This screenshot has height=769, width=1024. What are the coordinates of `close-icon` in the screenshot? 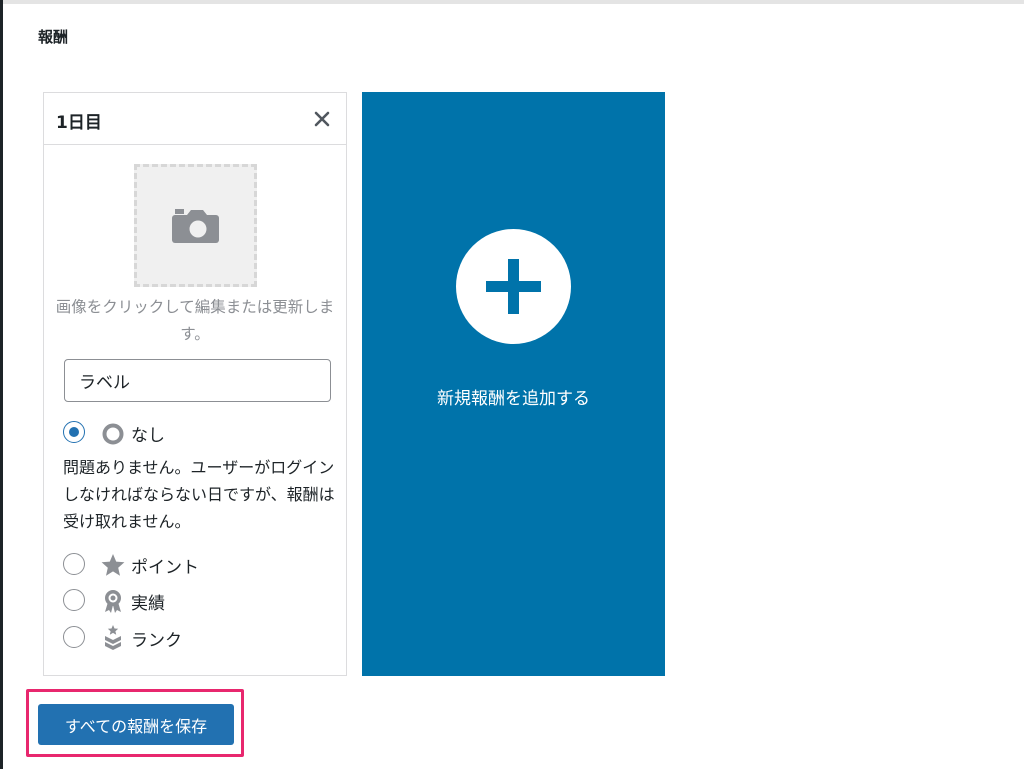 It's located at (322, 119).